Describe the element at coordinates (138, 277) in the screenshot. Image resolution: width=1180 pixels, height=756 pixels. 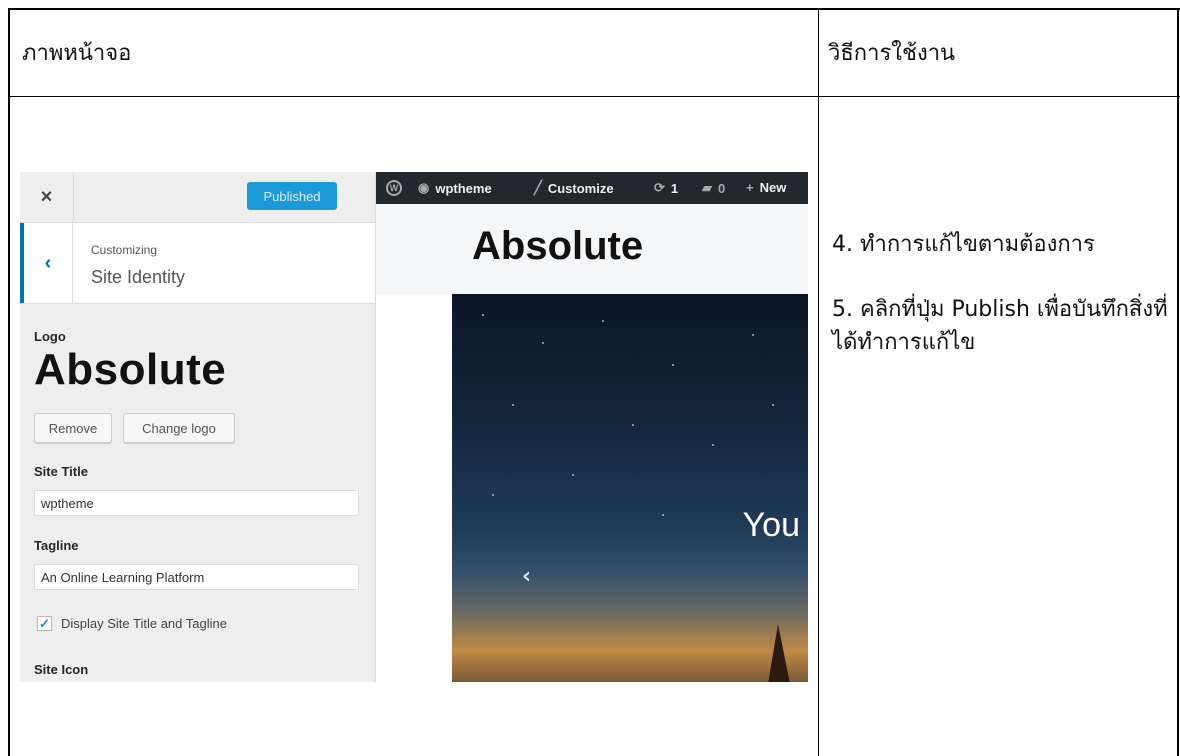
I see `section-title: Site Identity` at that location.